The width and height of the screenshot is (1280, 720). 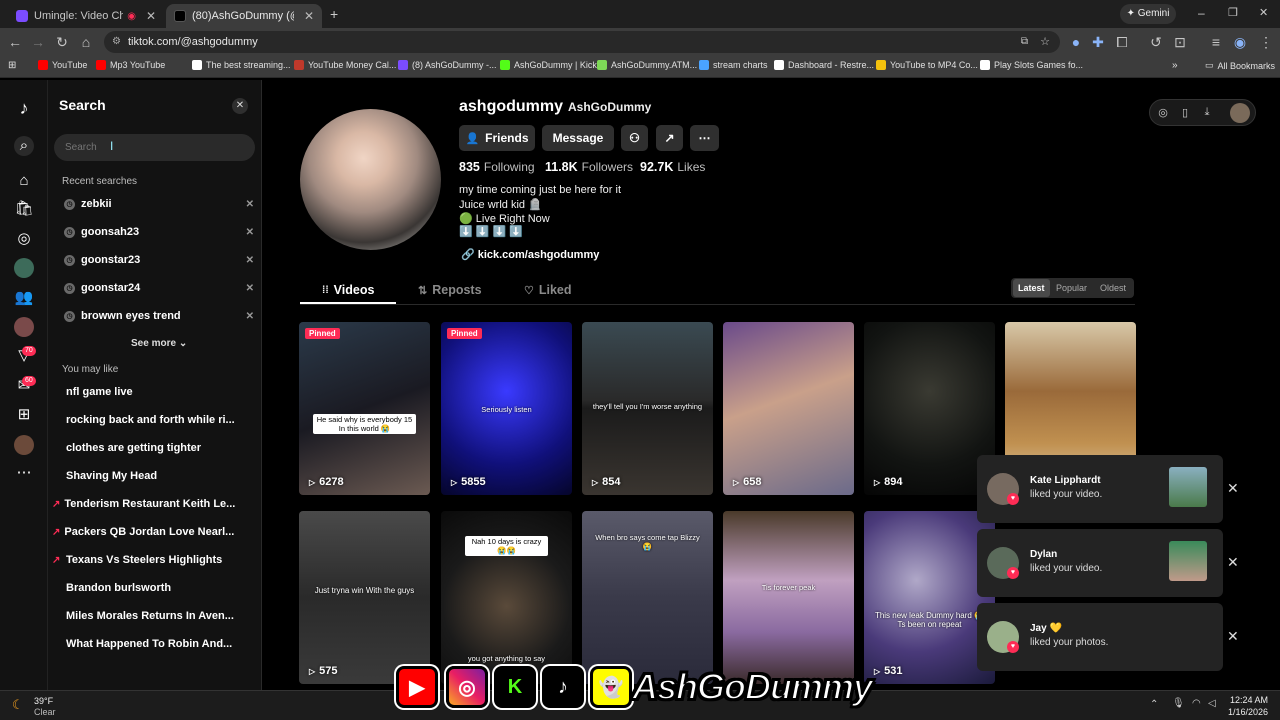 What do you see at coordinates (1108, 563) in the screenshot?
I see `notification-toast: ♥ Dylan liked your video. ✕` at bounding box center [1108, 563].